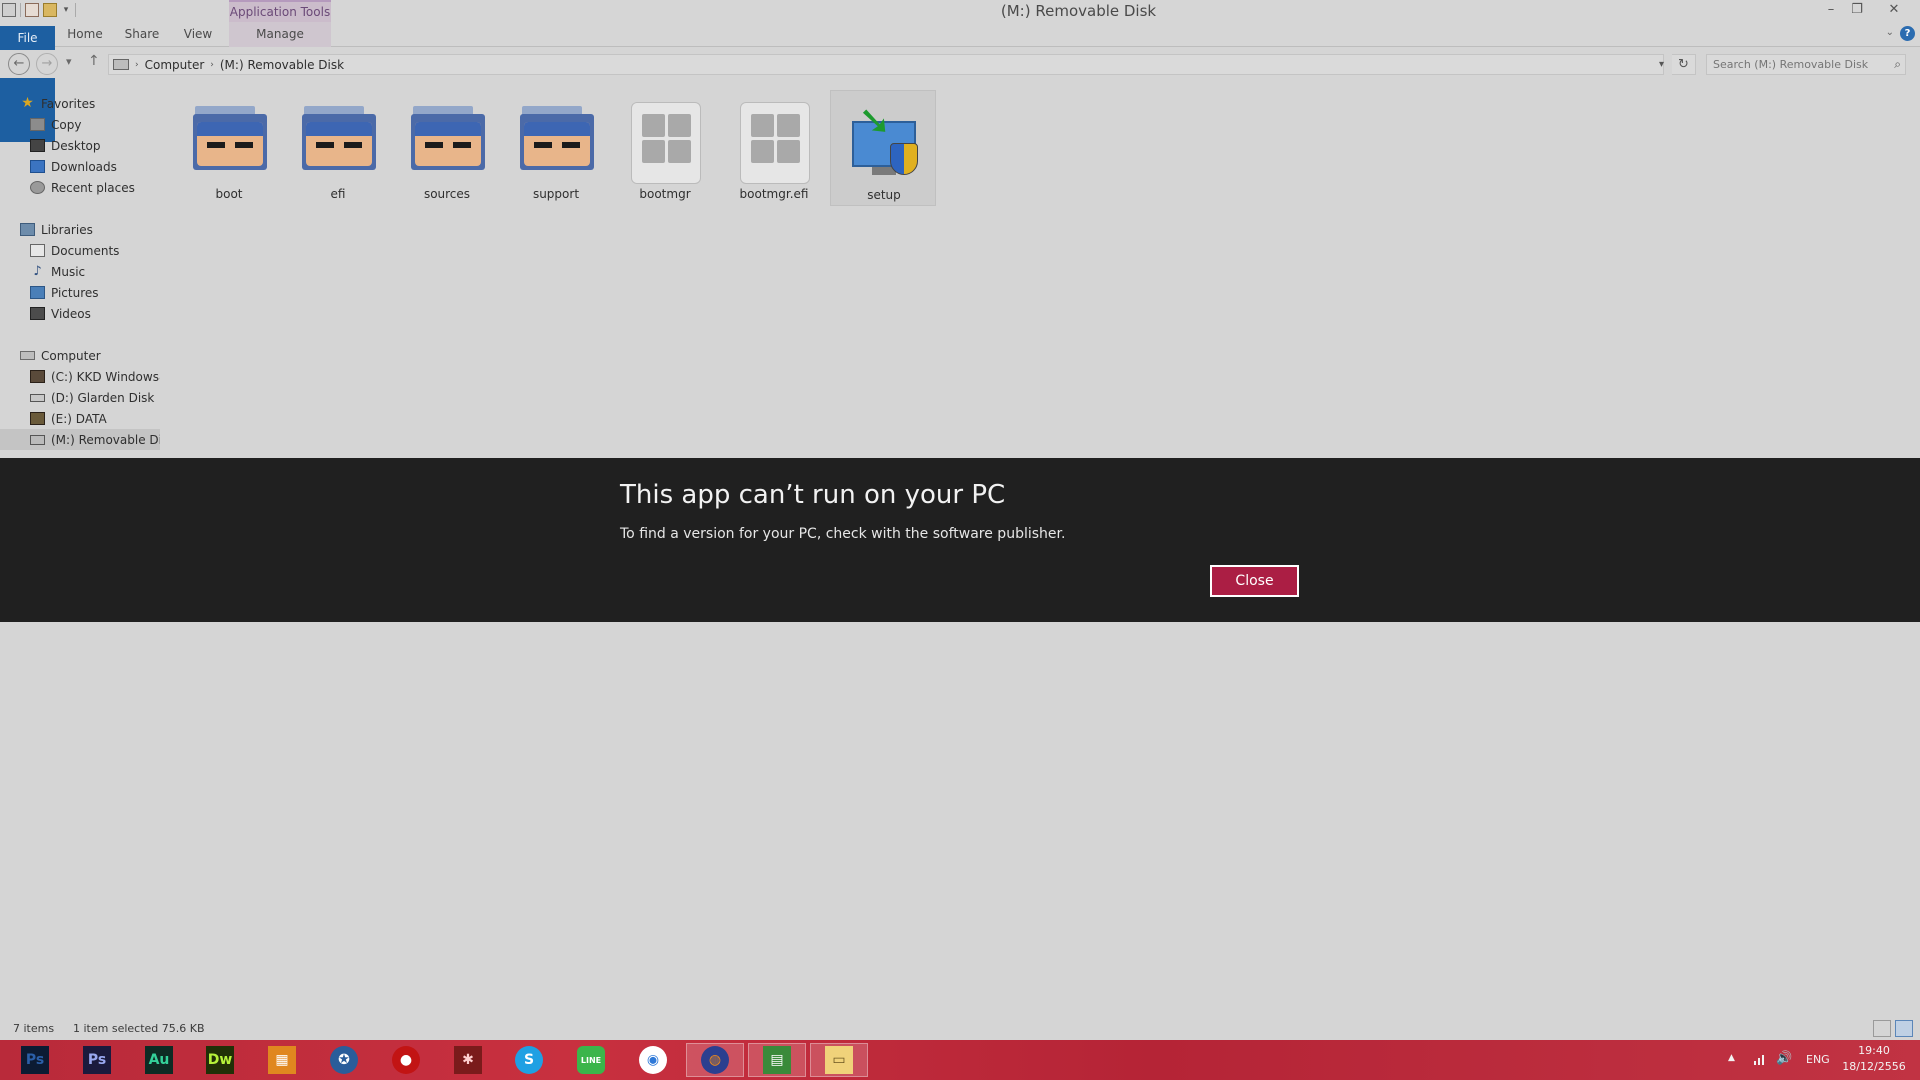 This screenshot has width=1920, height=1080. Describe the element at coordinates (1684, 64) in the screenshot. I see `refresh-button: ↻` at that location.